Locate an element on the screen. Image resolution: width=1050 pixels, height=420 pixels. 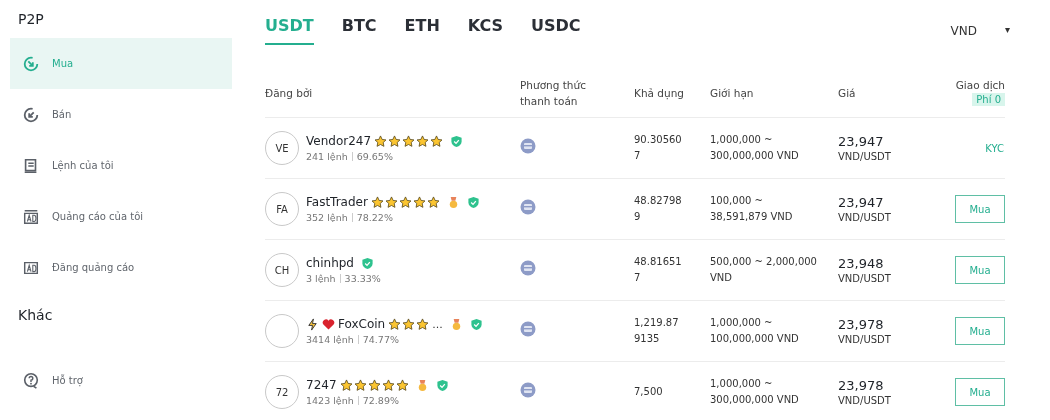
column-header: Giao dịch is located at coordinates (980, 85).